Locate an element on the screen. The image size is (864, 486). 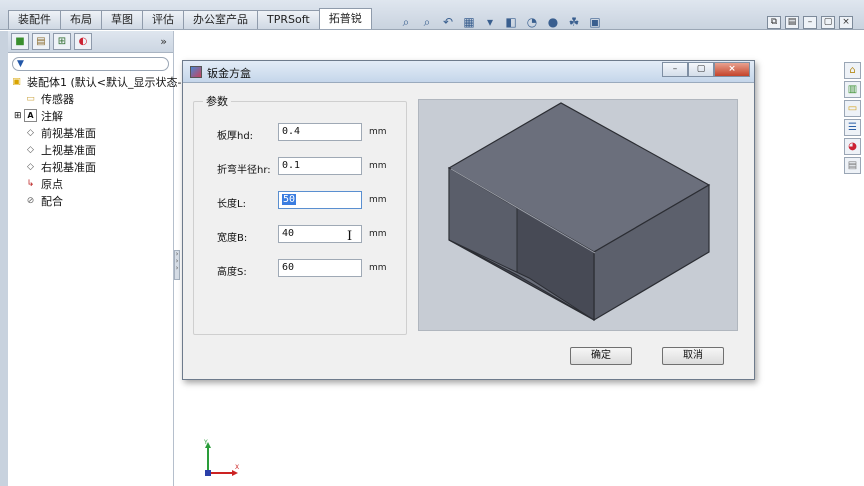
annotation-icon: A is located at coordinates (30, 115).